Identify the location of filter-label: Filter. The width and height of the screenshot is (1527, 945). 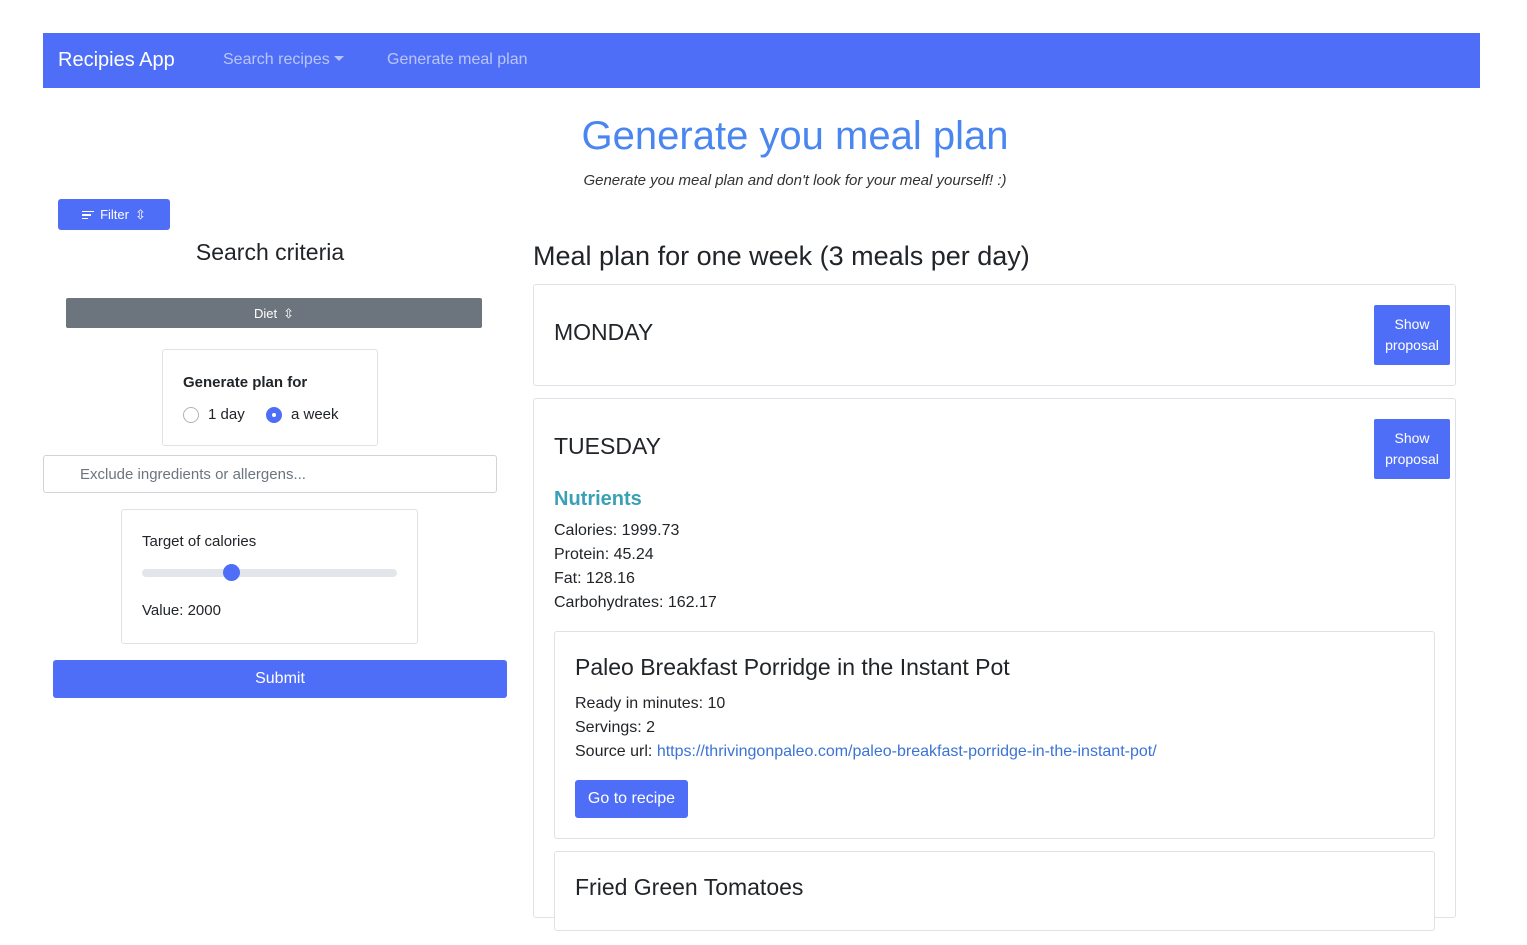
(114, 214).